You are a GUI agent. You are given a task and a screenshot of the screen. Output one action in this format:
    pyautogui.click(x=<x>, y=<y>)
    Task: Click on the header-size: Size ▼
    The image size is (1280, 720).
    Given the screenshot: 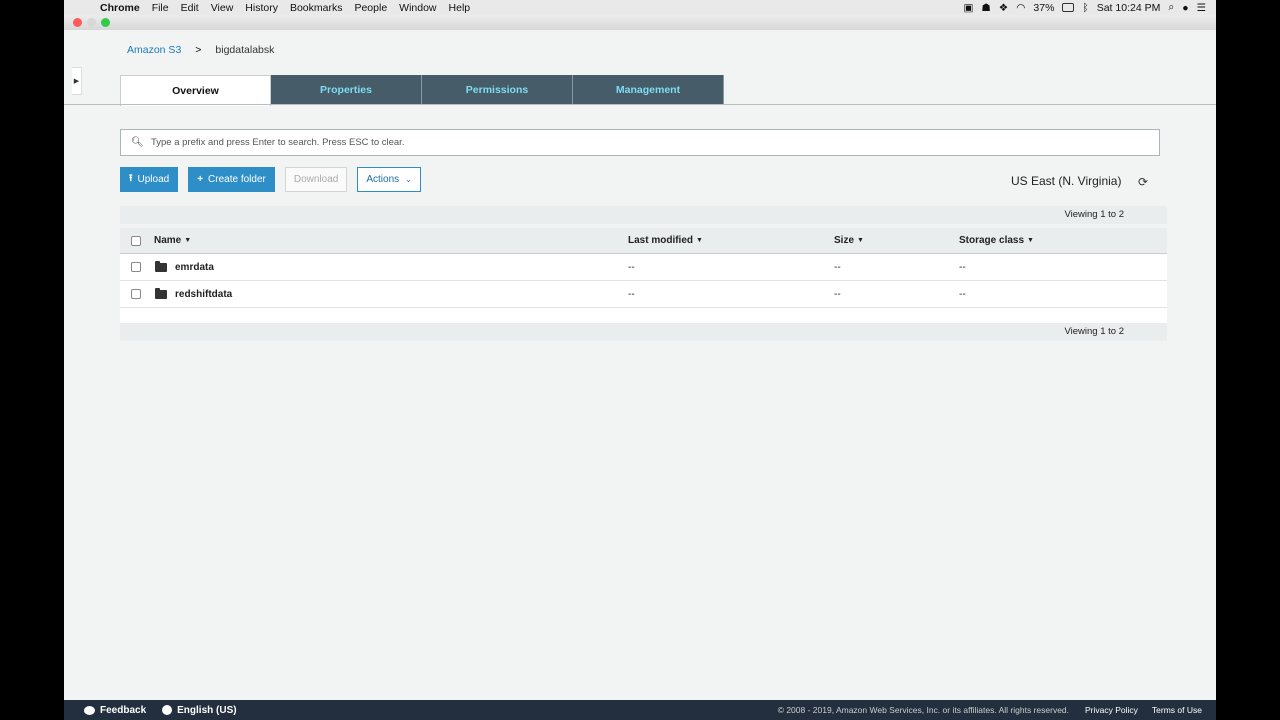 What is the action you would take?
    pyautogui.click(x=849, y=240)
    